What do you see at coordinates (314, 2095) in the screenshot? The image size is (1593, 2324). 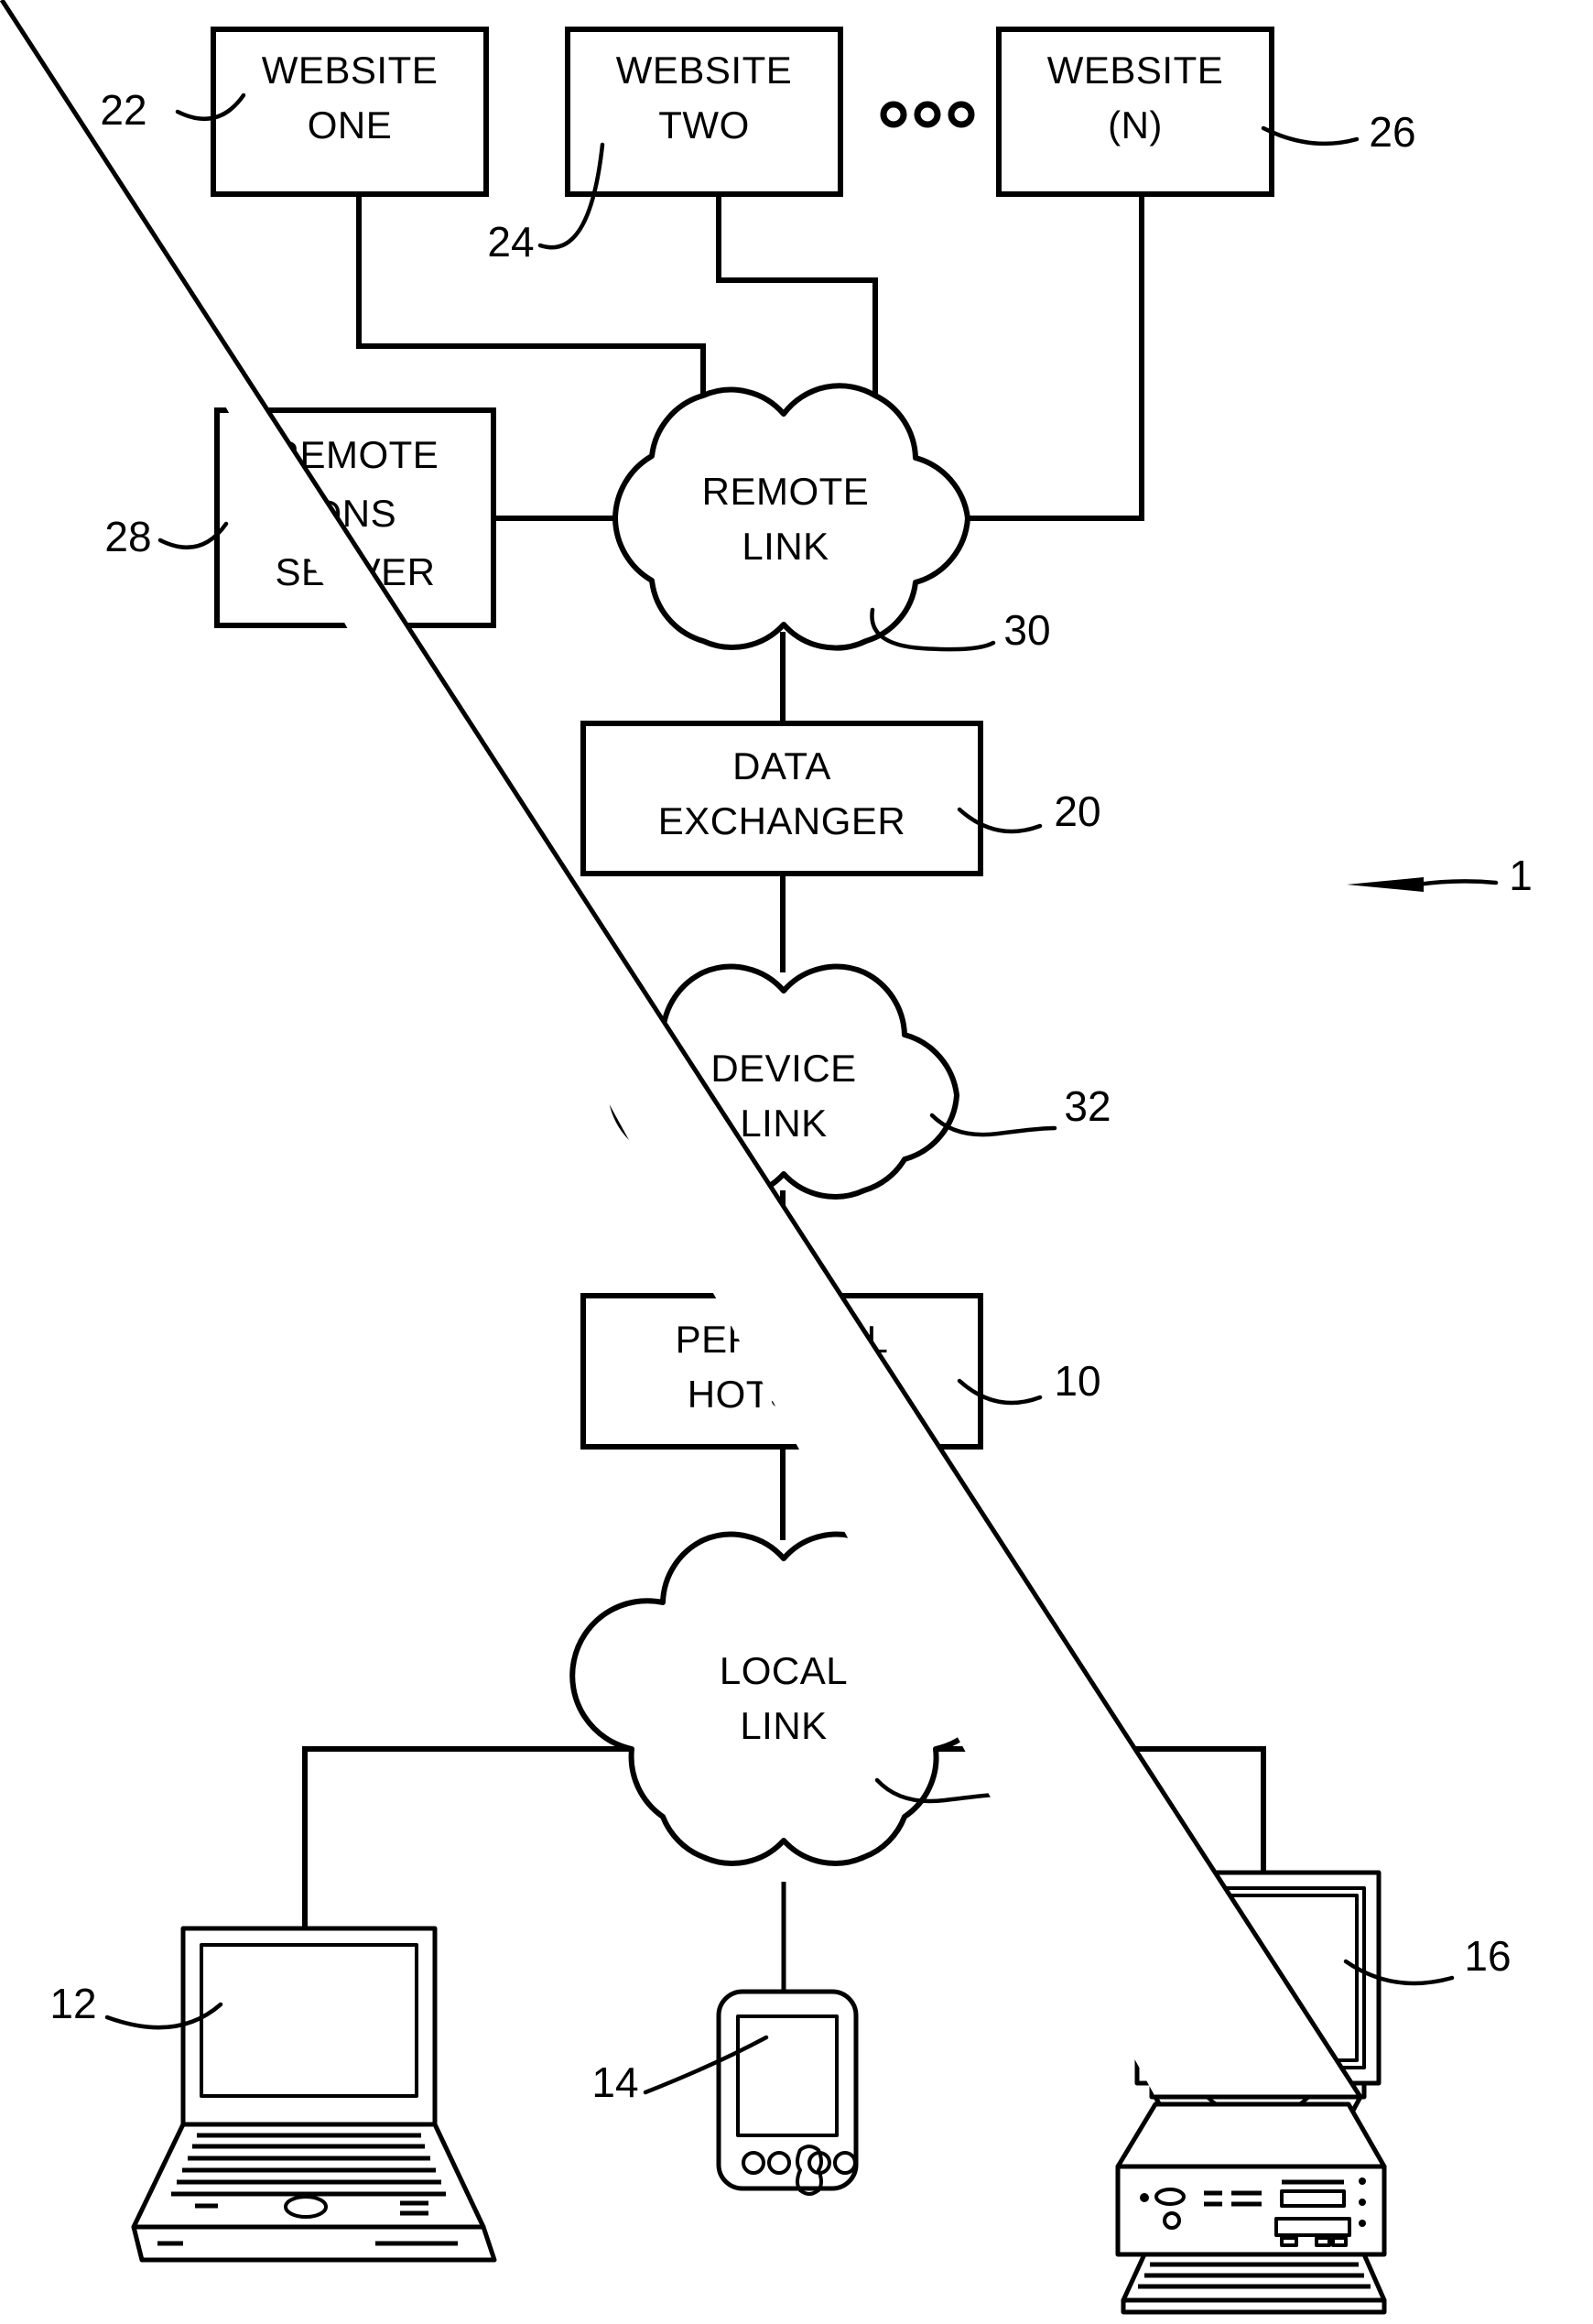 I see `device-laptop` at bounding box center [314, 2095].